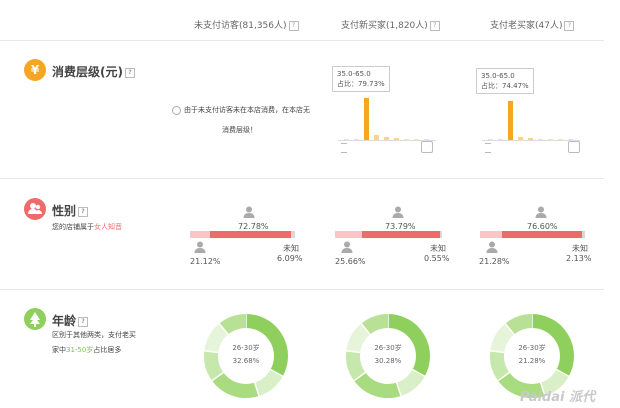 The height and width of the screenshot is (408, 620). Describe the element at coordinates (361, 79) in the screenshot. I see `tooltip-new-buyers: 35.0-65.0 占比：79.73%` at that location.